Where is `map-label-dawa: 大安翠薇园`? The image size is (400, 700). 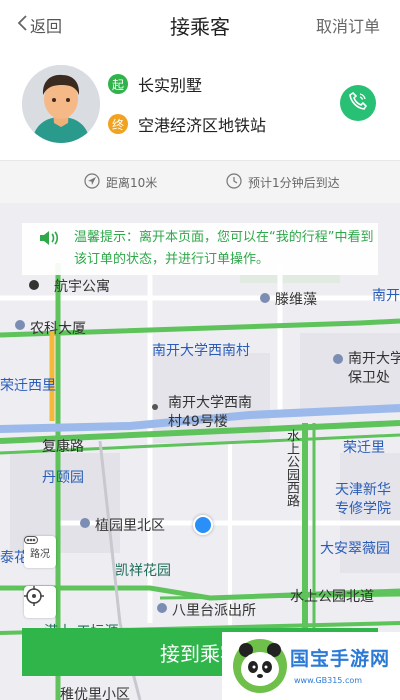 map-label-dawa: 大安翠薇园 is located at coordinates (355, 549).